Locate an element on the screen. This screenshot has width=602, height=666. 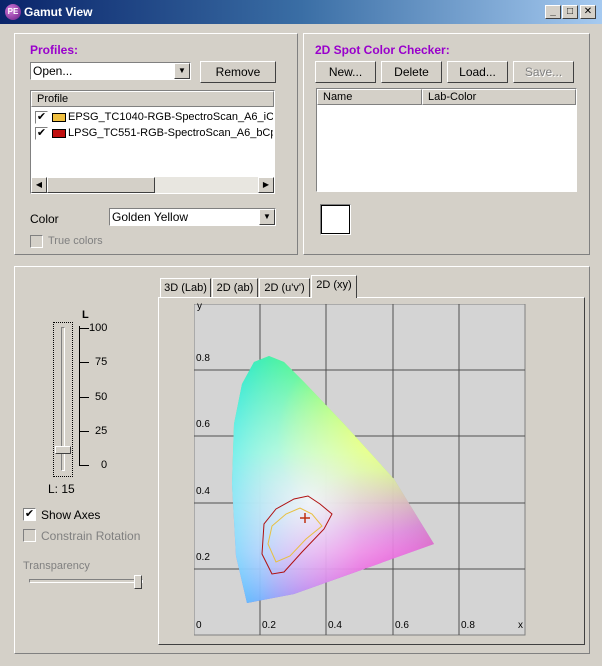
constrain-rotation-checkbox is located at coordinates (29, 535).